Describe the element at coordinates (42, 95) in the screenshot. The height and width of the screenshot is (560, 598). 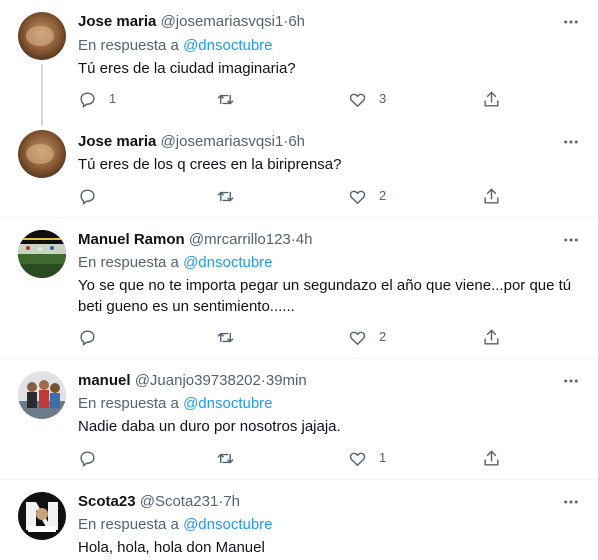
I see `thread-line` at that location.